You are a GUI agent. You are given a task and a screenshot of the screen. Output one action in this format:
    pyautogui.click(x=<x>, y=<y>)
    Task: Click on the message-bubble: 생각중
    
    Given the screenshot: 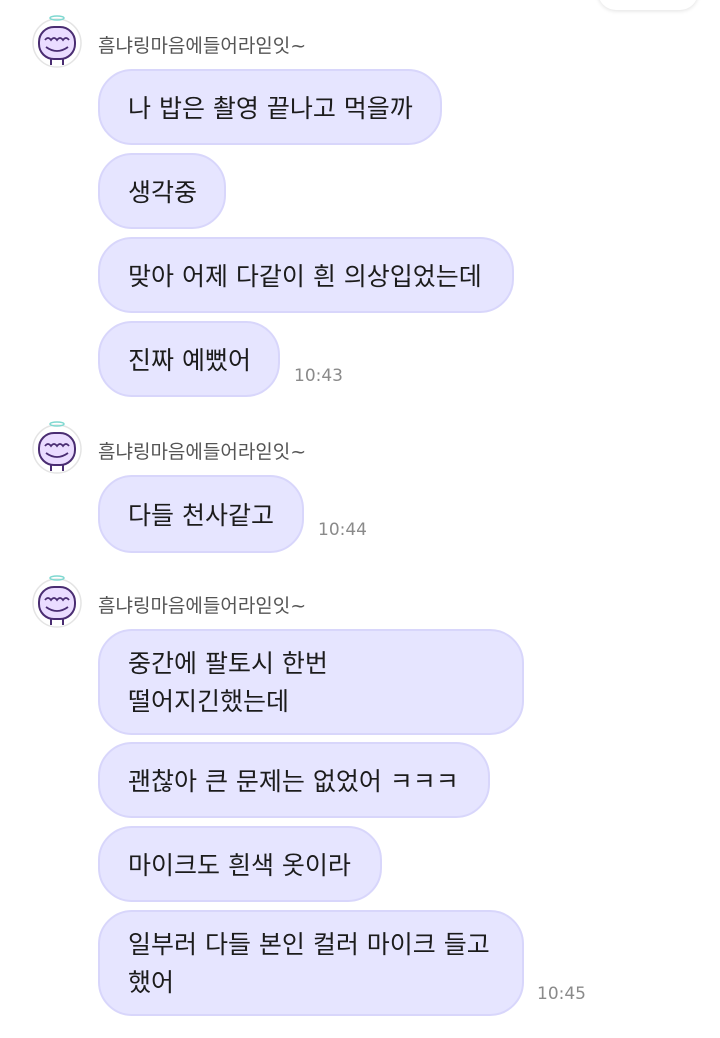 What is the action you would take?
    pyautogui.click(x=162, y=191)
    